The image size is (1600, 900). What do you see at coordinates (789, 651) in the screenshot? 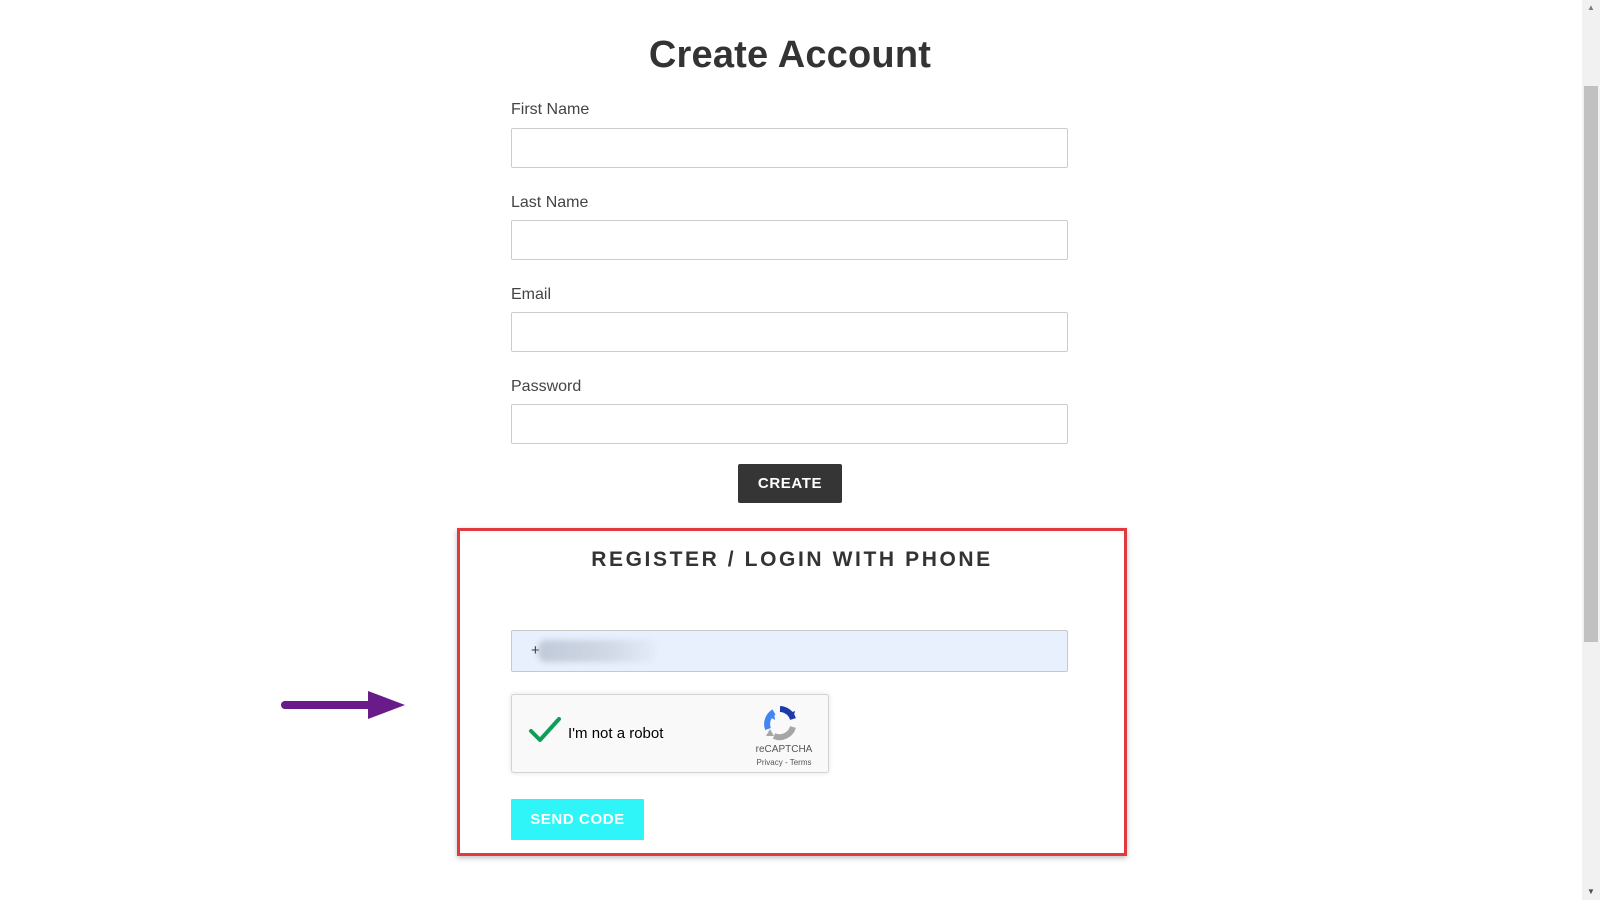
I see `phone-input: +` at bounding box center [789, 651].